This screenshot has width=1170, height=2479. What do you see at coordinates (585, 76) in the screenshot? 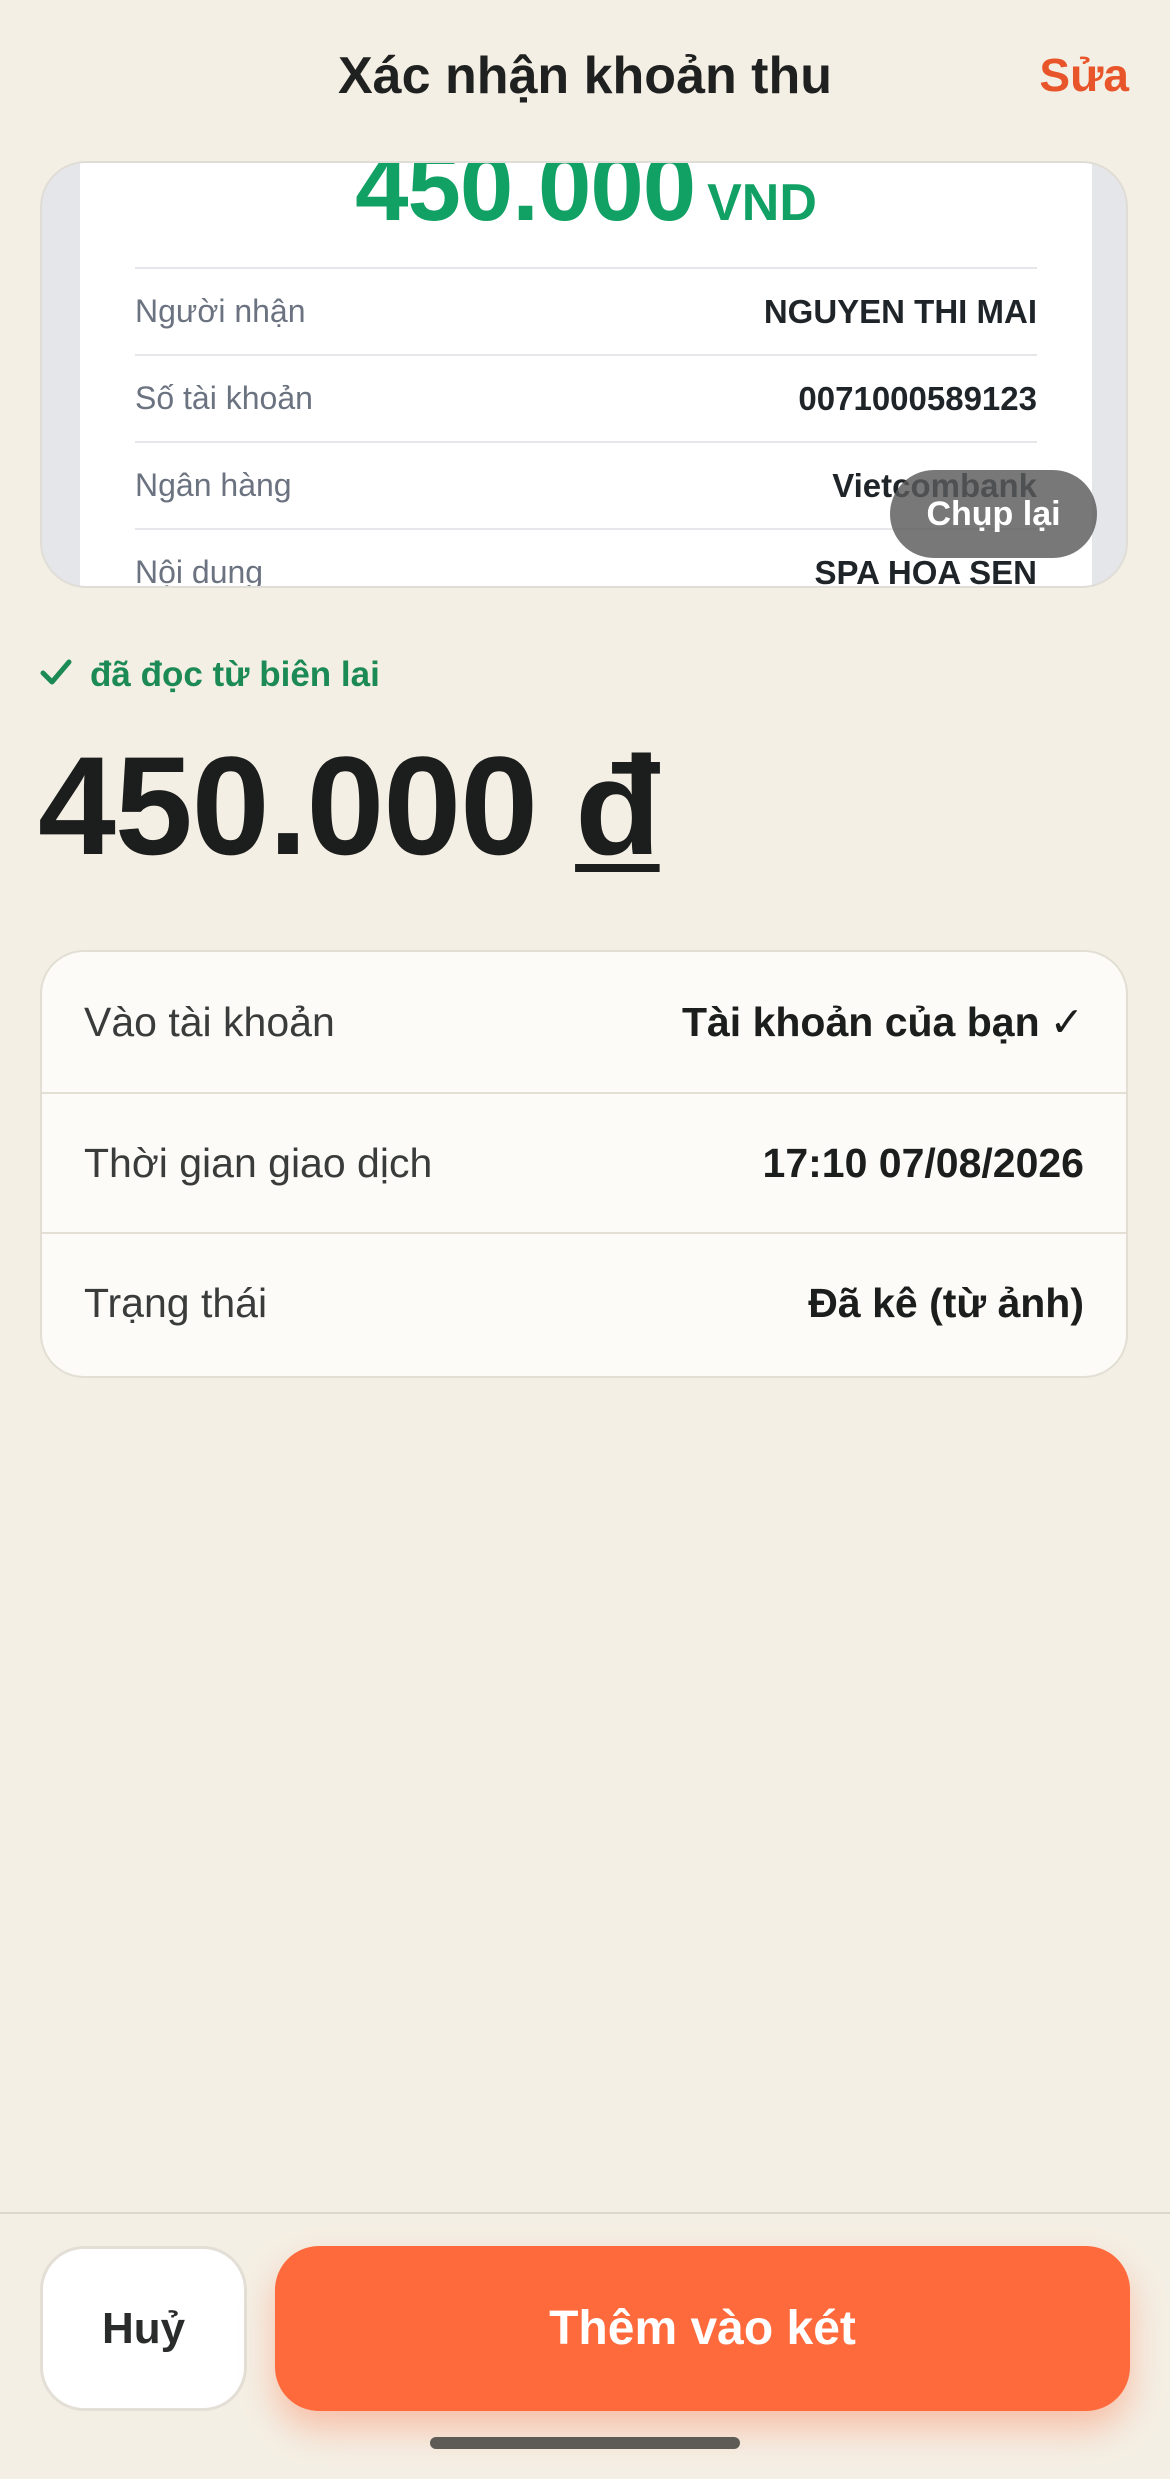
I see `page-title: Xác nhận khoản thu` at bounding box center [585, 76].